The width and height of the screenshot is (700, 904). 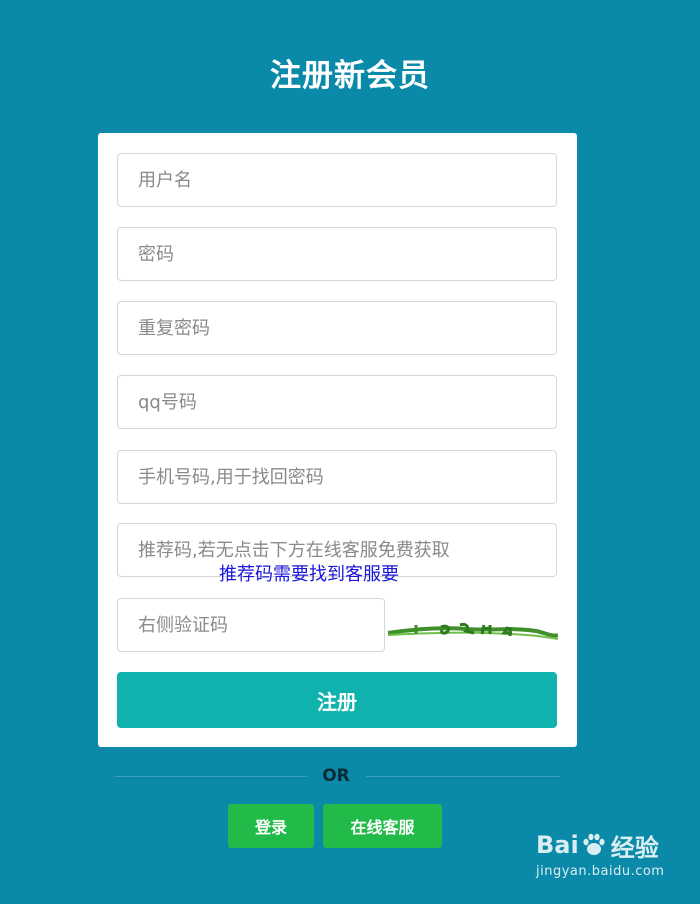 I want to click on baidu-jingyan-watermark: Bai 经验 jingyan.baidu.com, so click(x=611, y=853).